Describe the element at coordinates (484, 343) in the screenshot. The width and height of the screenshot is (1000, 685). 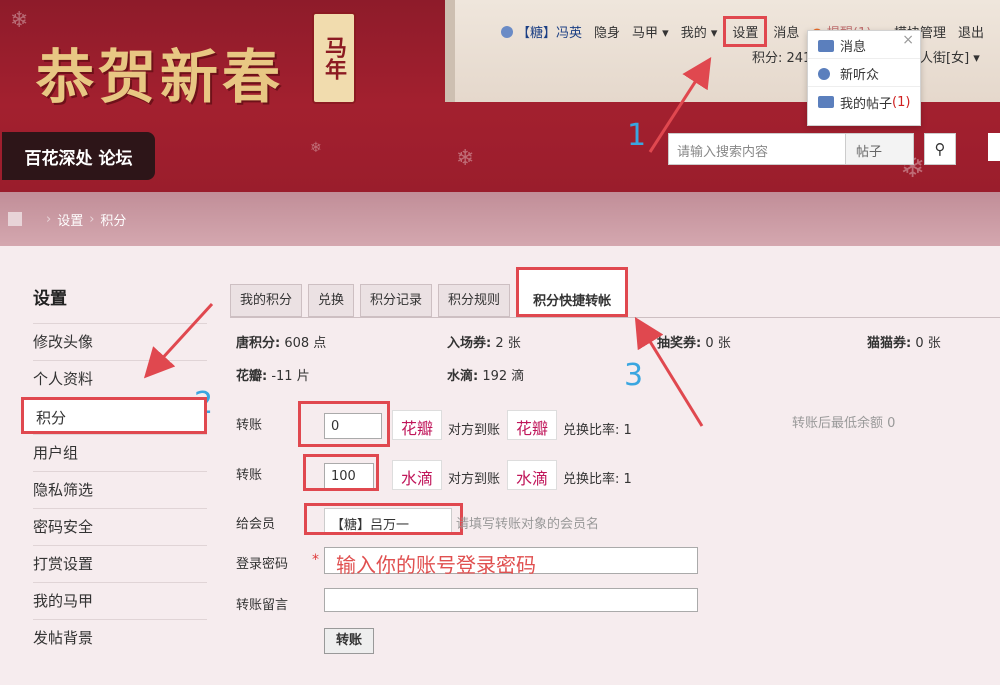
I see `stat-ticket: 入场券: 2 张` at that location.